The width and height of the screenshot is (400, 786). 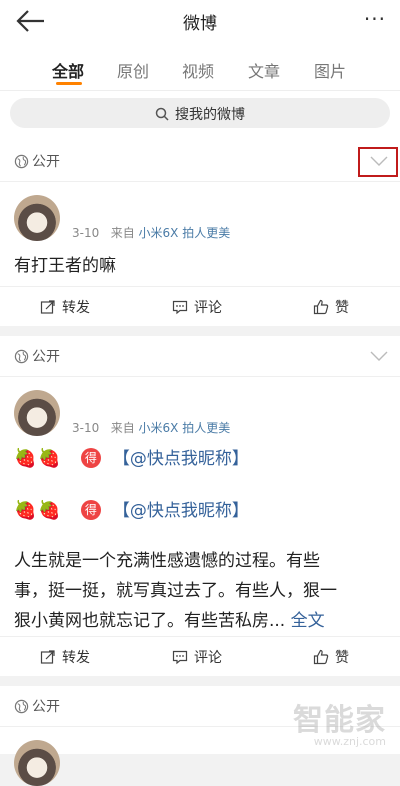 I want to click on top-bar: 微博 ···, so click(x=200, y=21).